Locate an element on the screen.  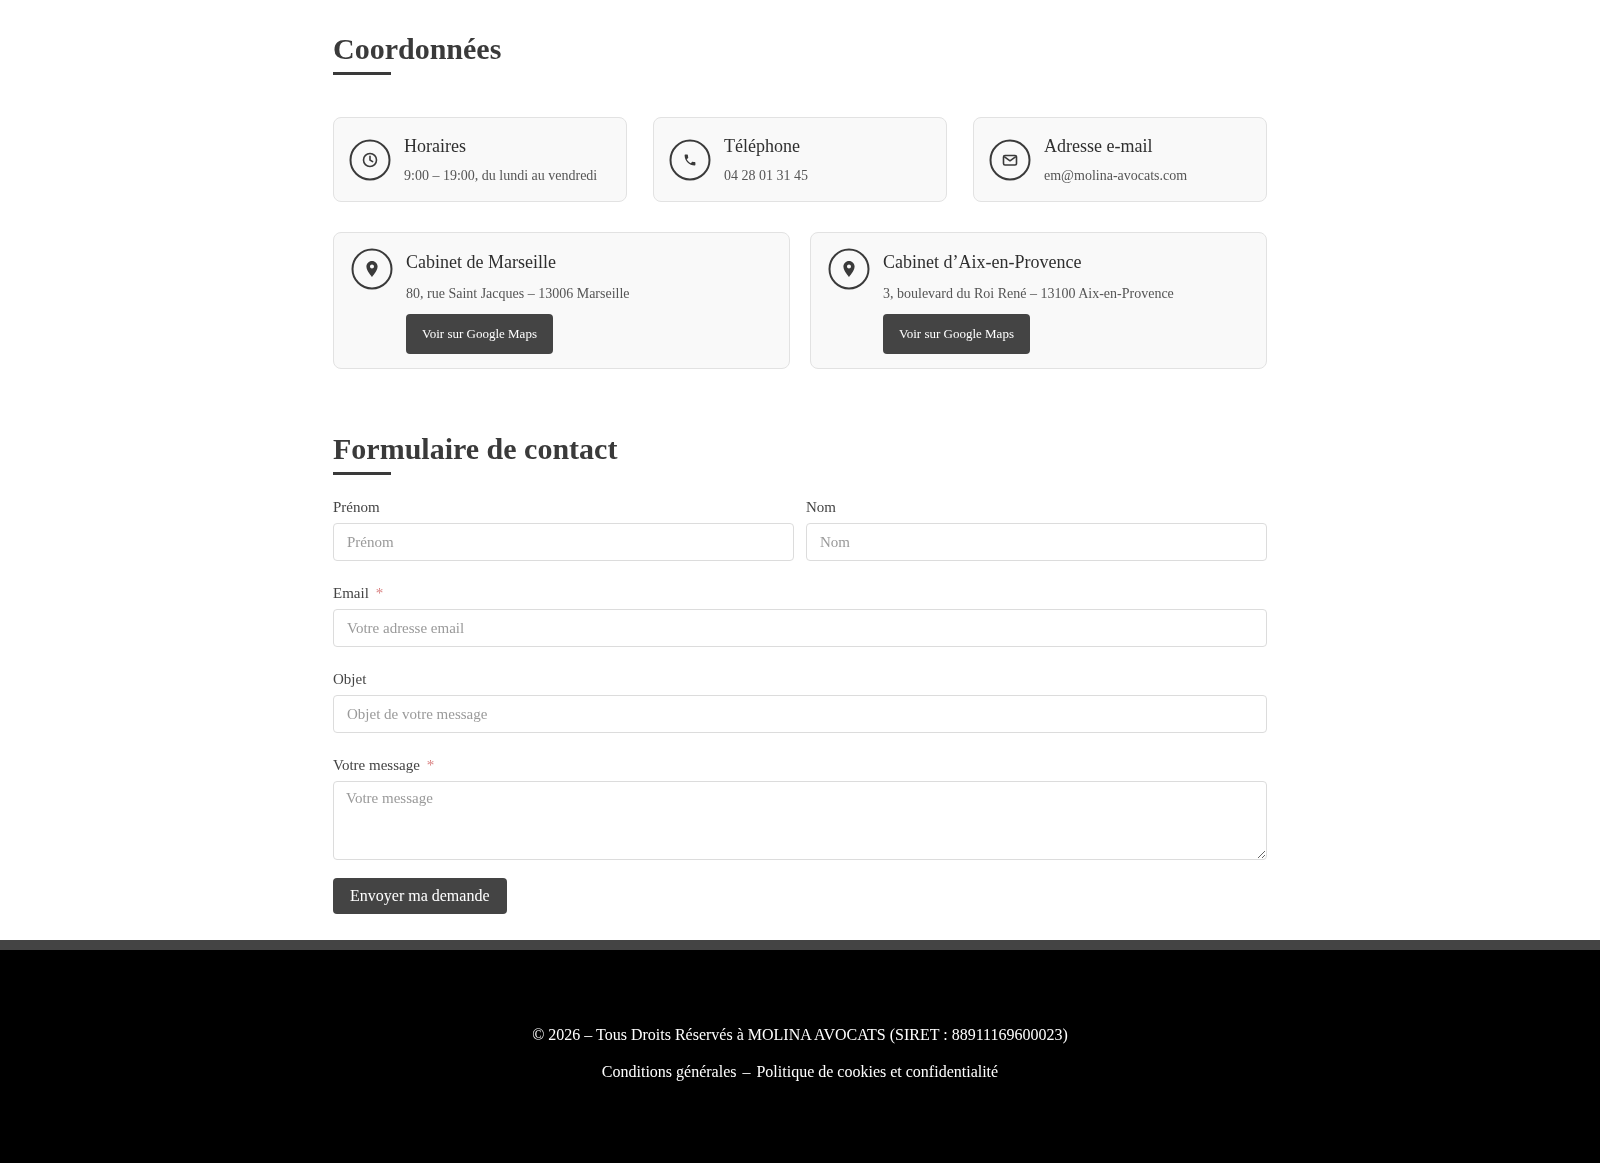
card-title: Cabinet d’Aix-en-Provence is located at coordinates (982, 262).